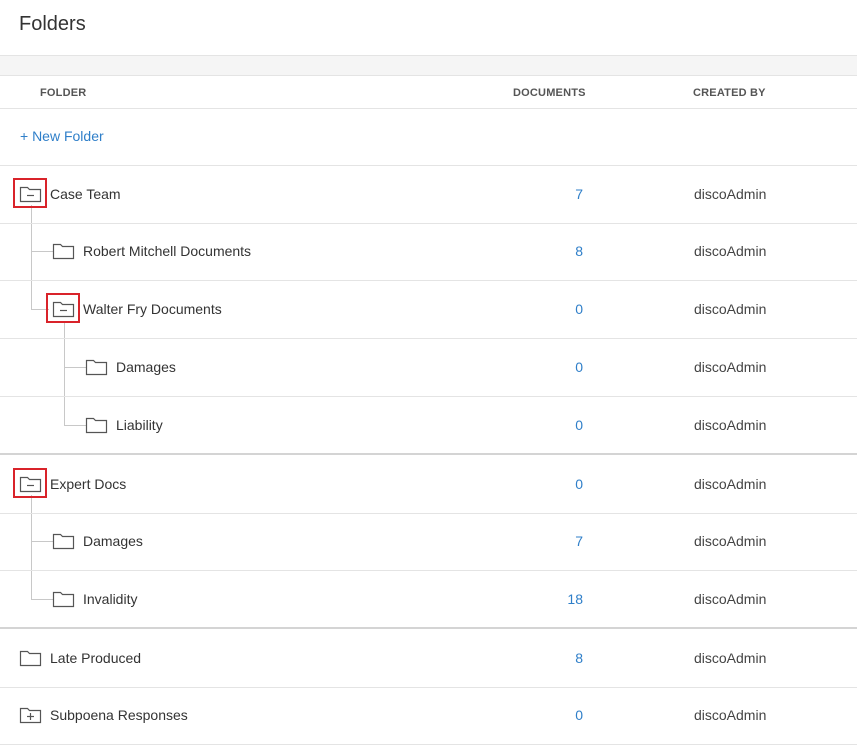 This screenshot has width=857, height=747. Describe the element at coordinates (428, 716) in the screenshot. I see `folder-row: Subpoena Responses 0 discoAdmin` at that location.